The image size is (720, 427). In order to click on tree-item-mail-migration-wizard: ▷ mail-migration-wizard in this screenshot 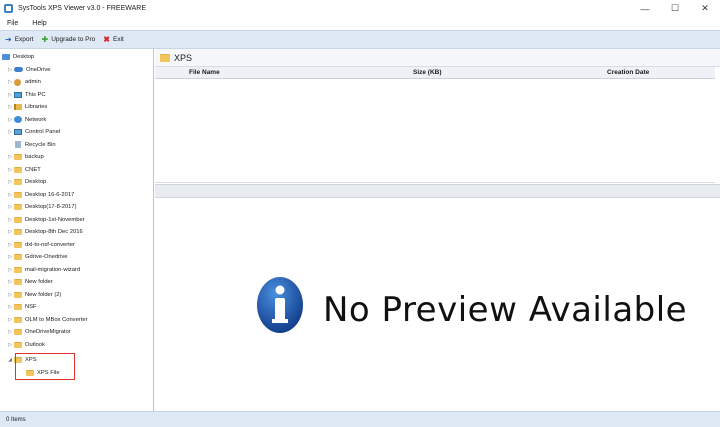, I will do `click(43, 270)`.